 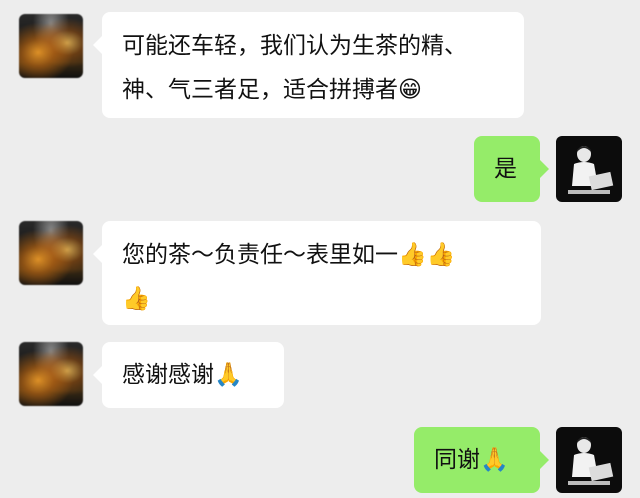 What do you see at coordinates (471, 460) in the screenshot?
I see `message-text: 同谢🙏` at bounding box center [471, 460].